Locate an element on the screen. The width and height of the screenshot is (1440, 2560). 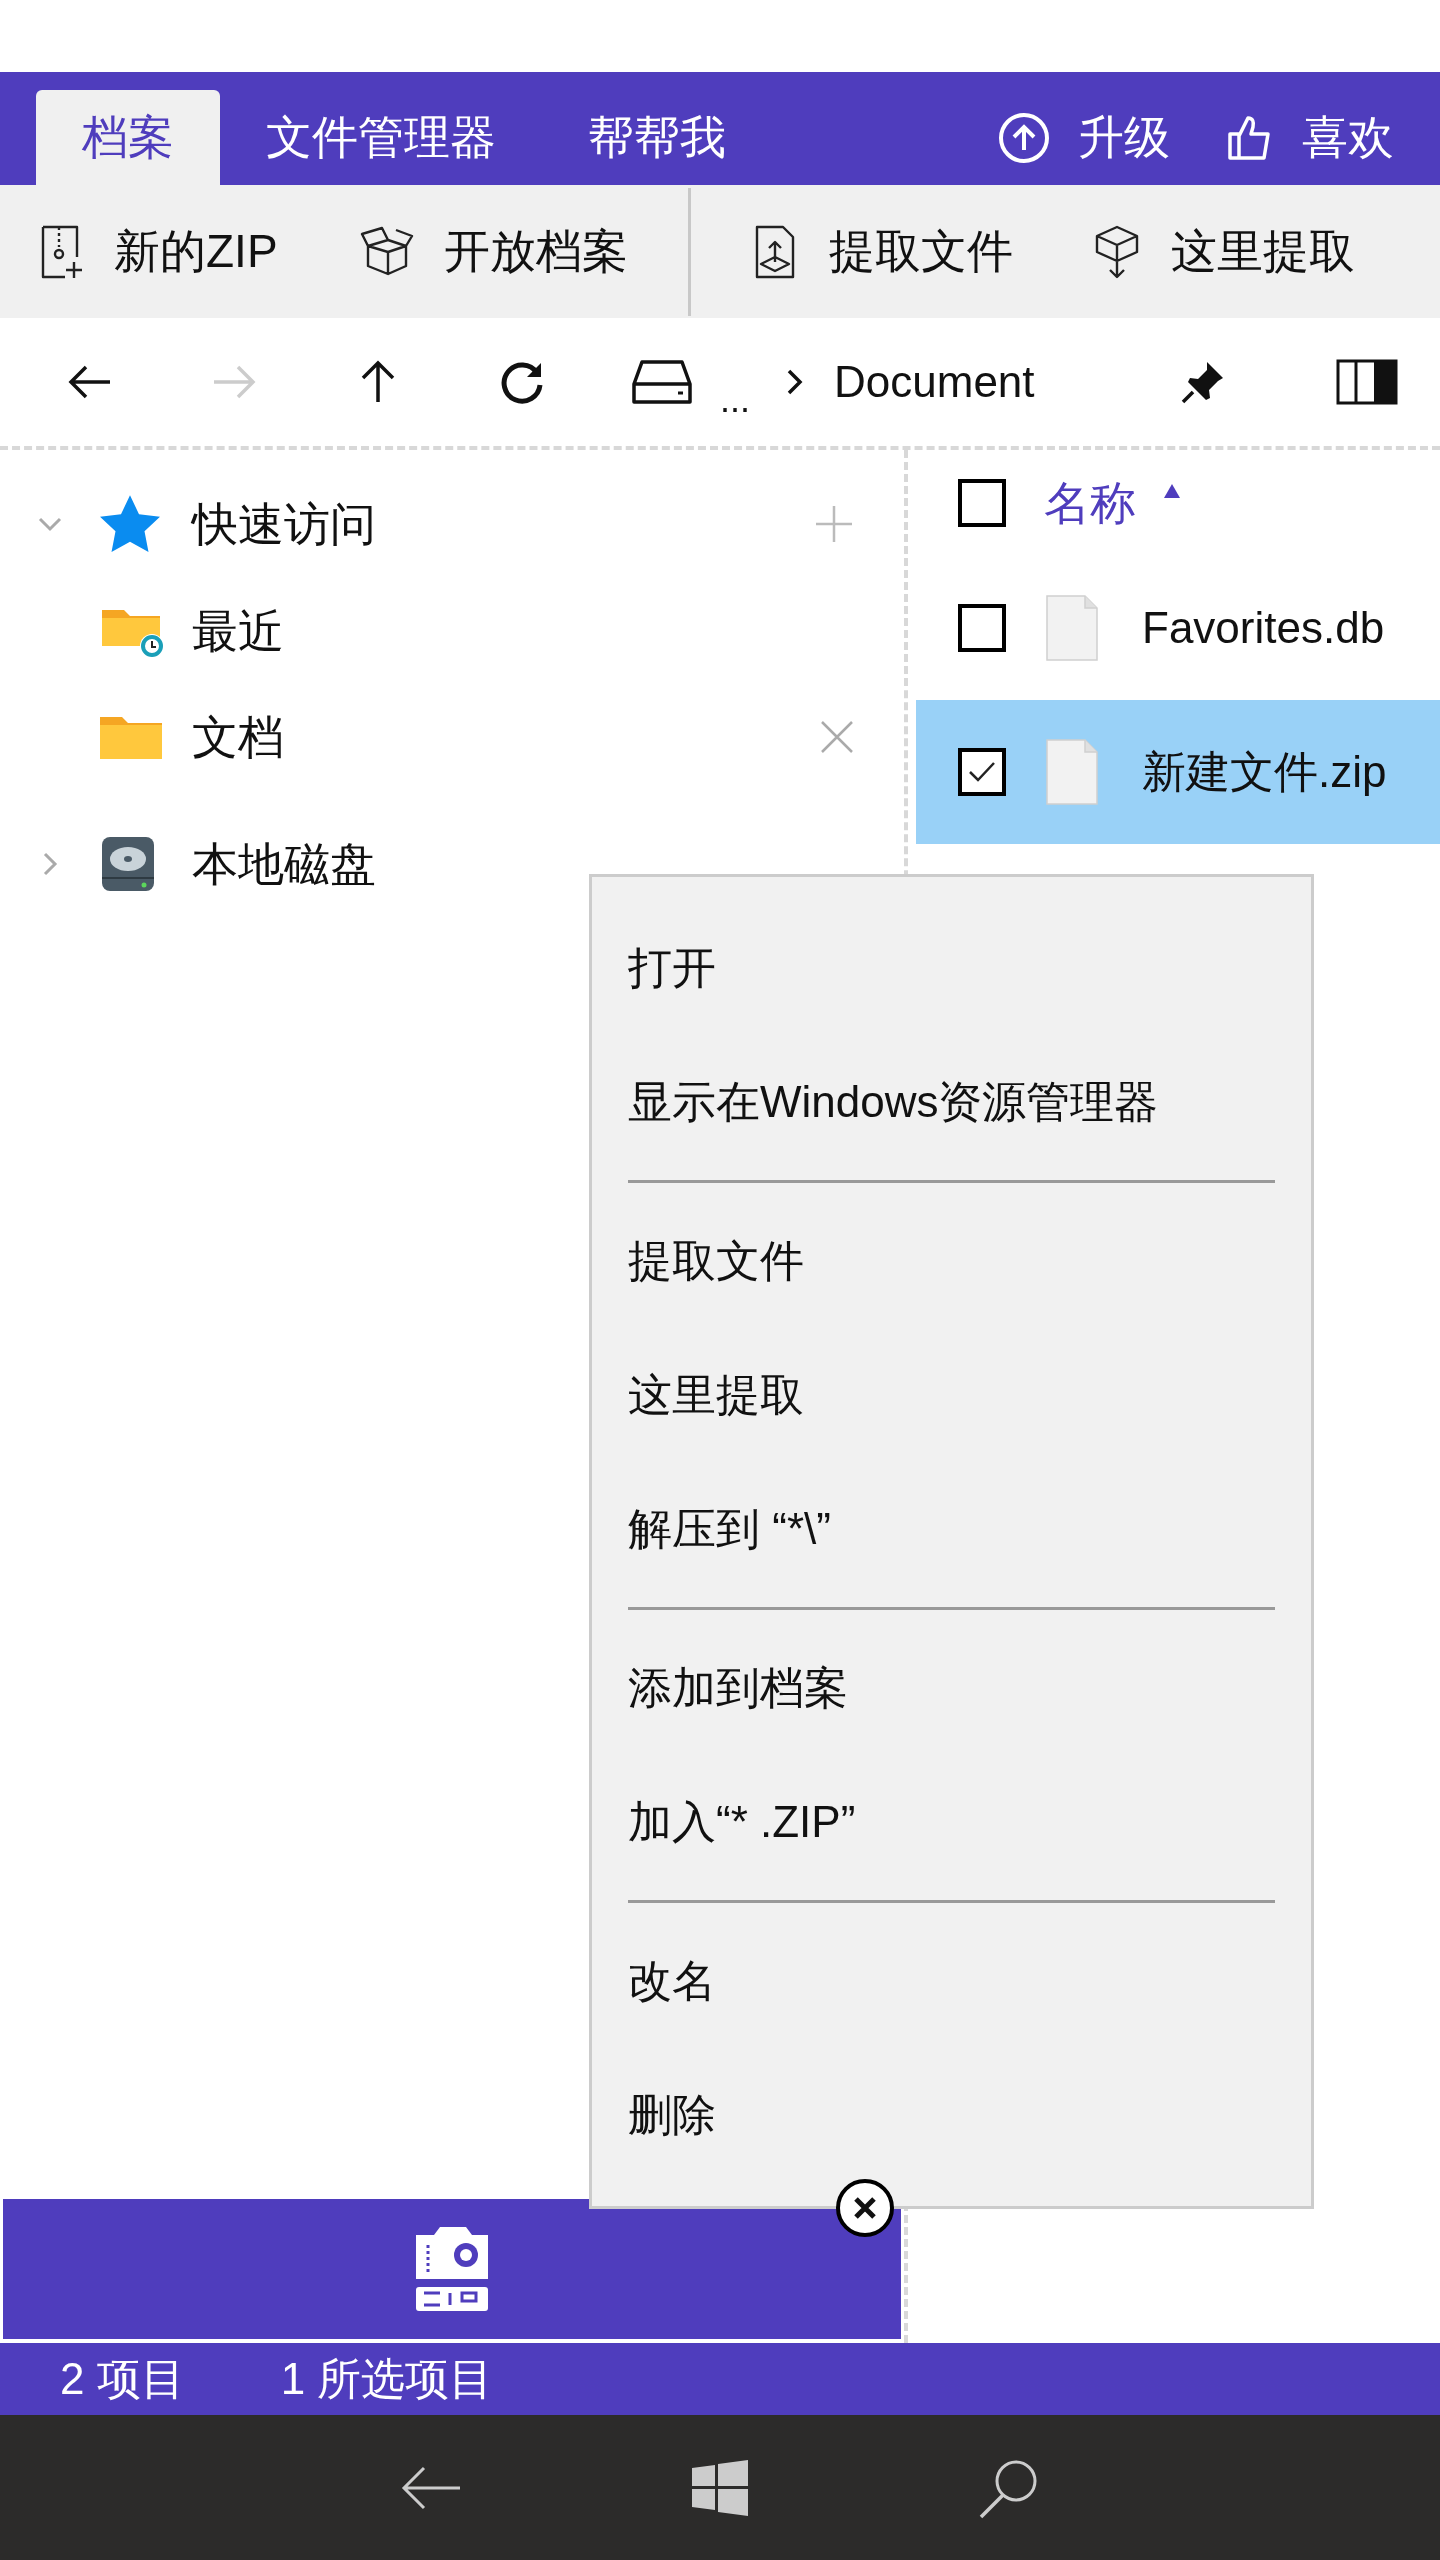
menu-item: 添加到档案 is located at coordinates (951, 1688).